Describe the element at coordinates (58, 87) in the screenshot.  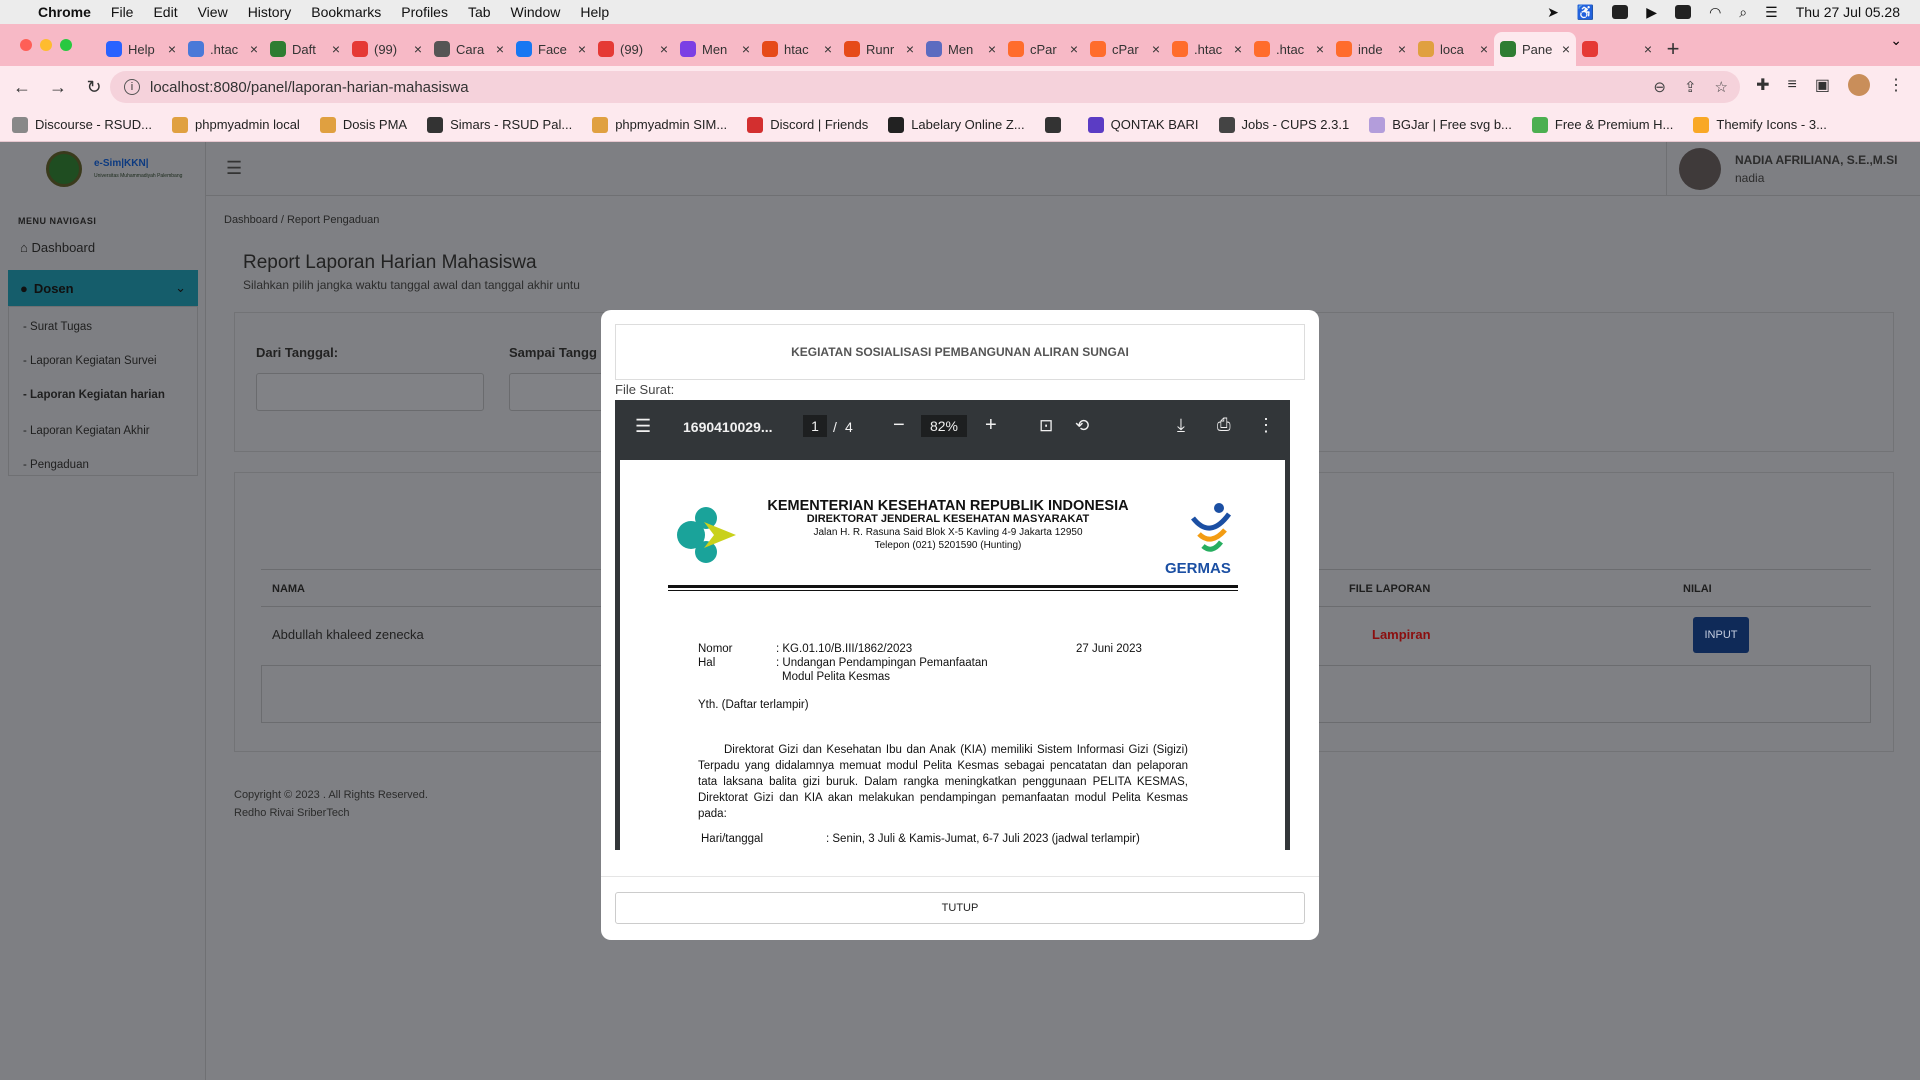
I see `forward-icon: →` at that location.